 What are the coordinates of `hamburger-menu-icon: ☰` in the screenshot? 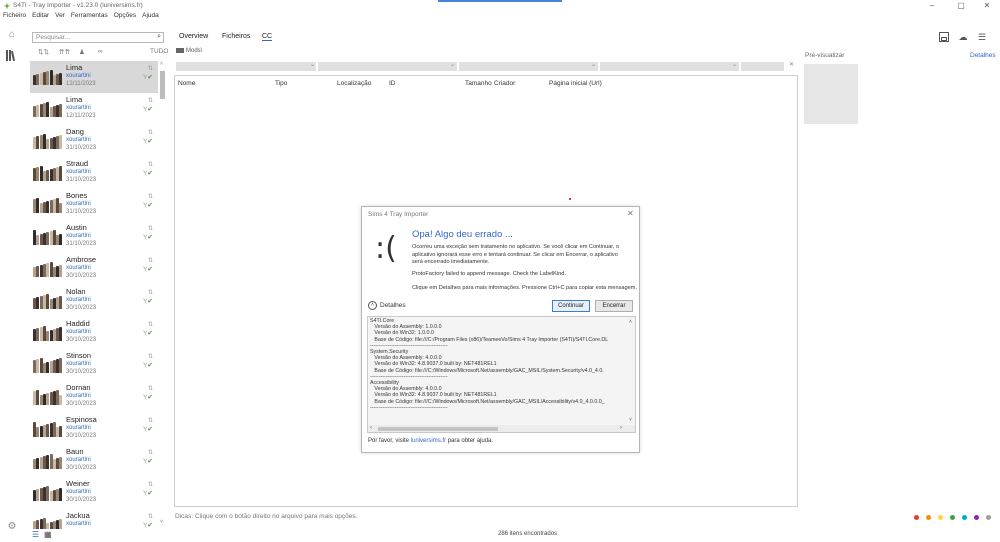 It's located at (982, 38).